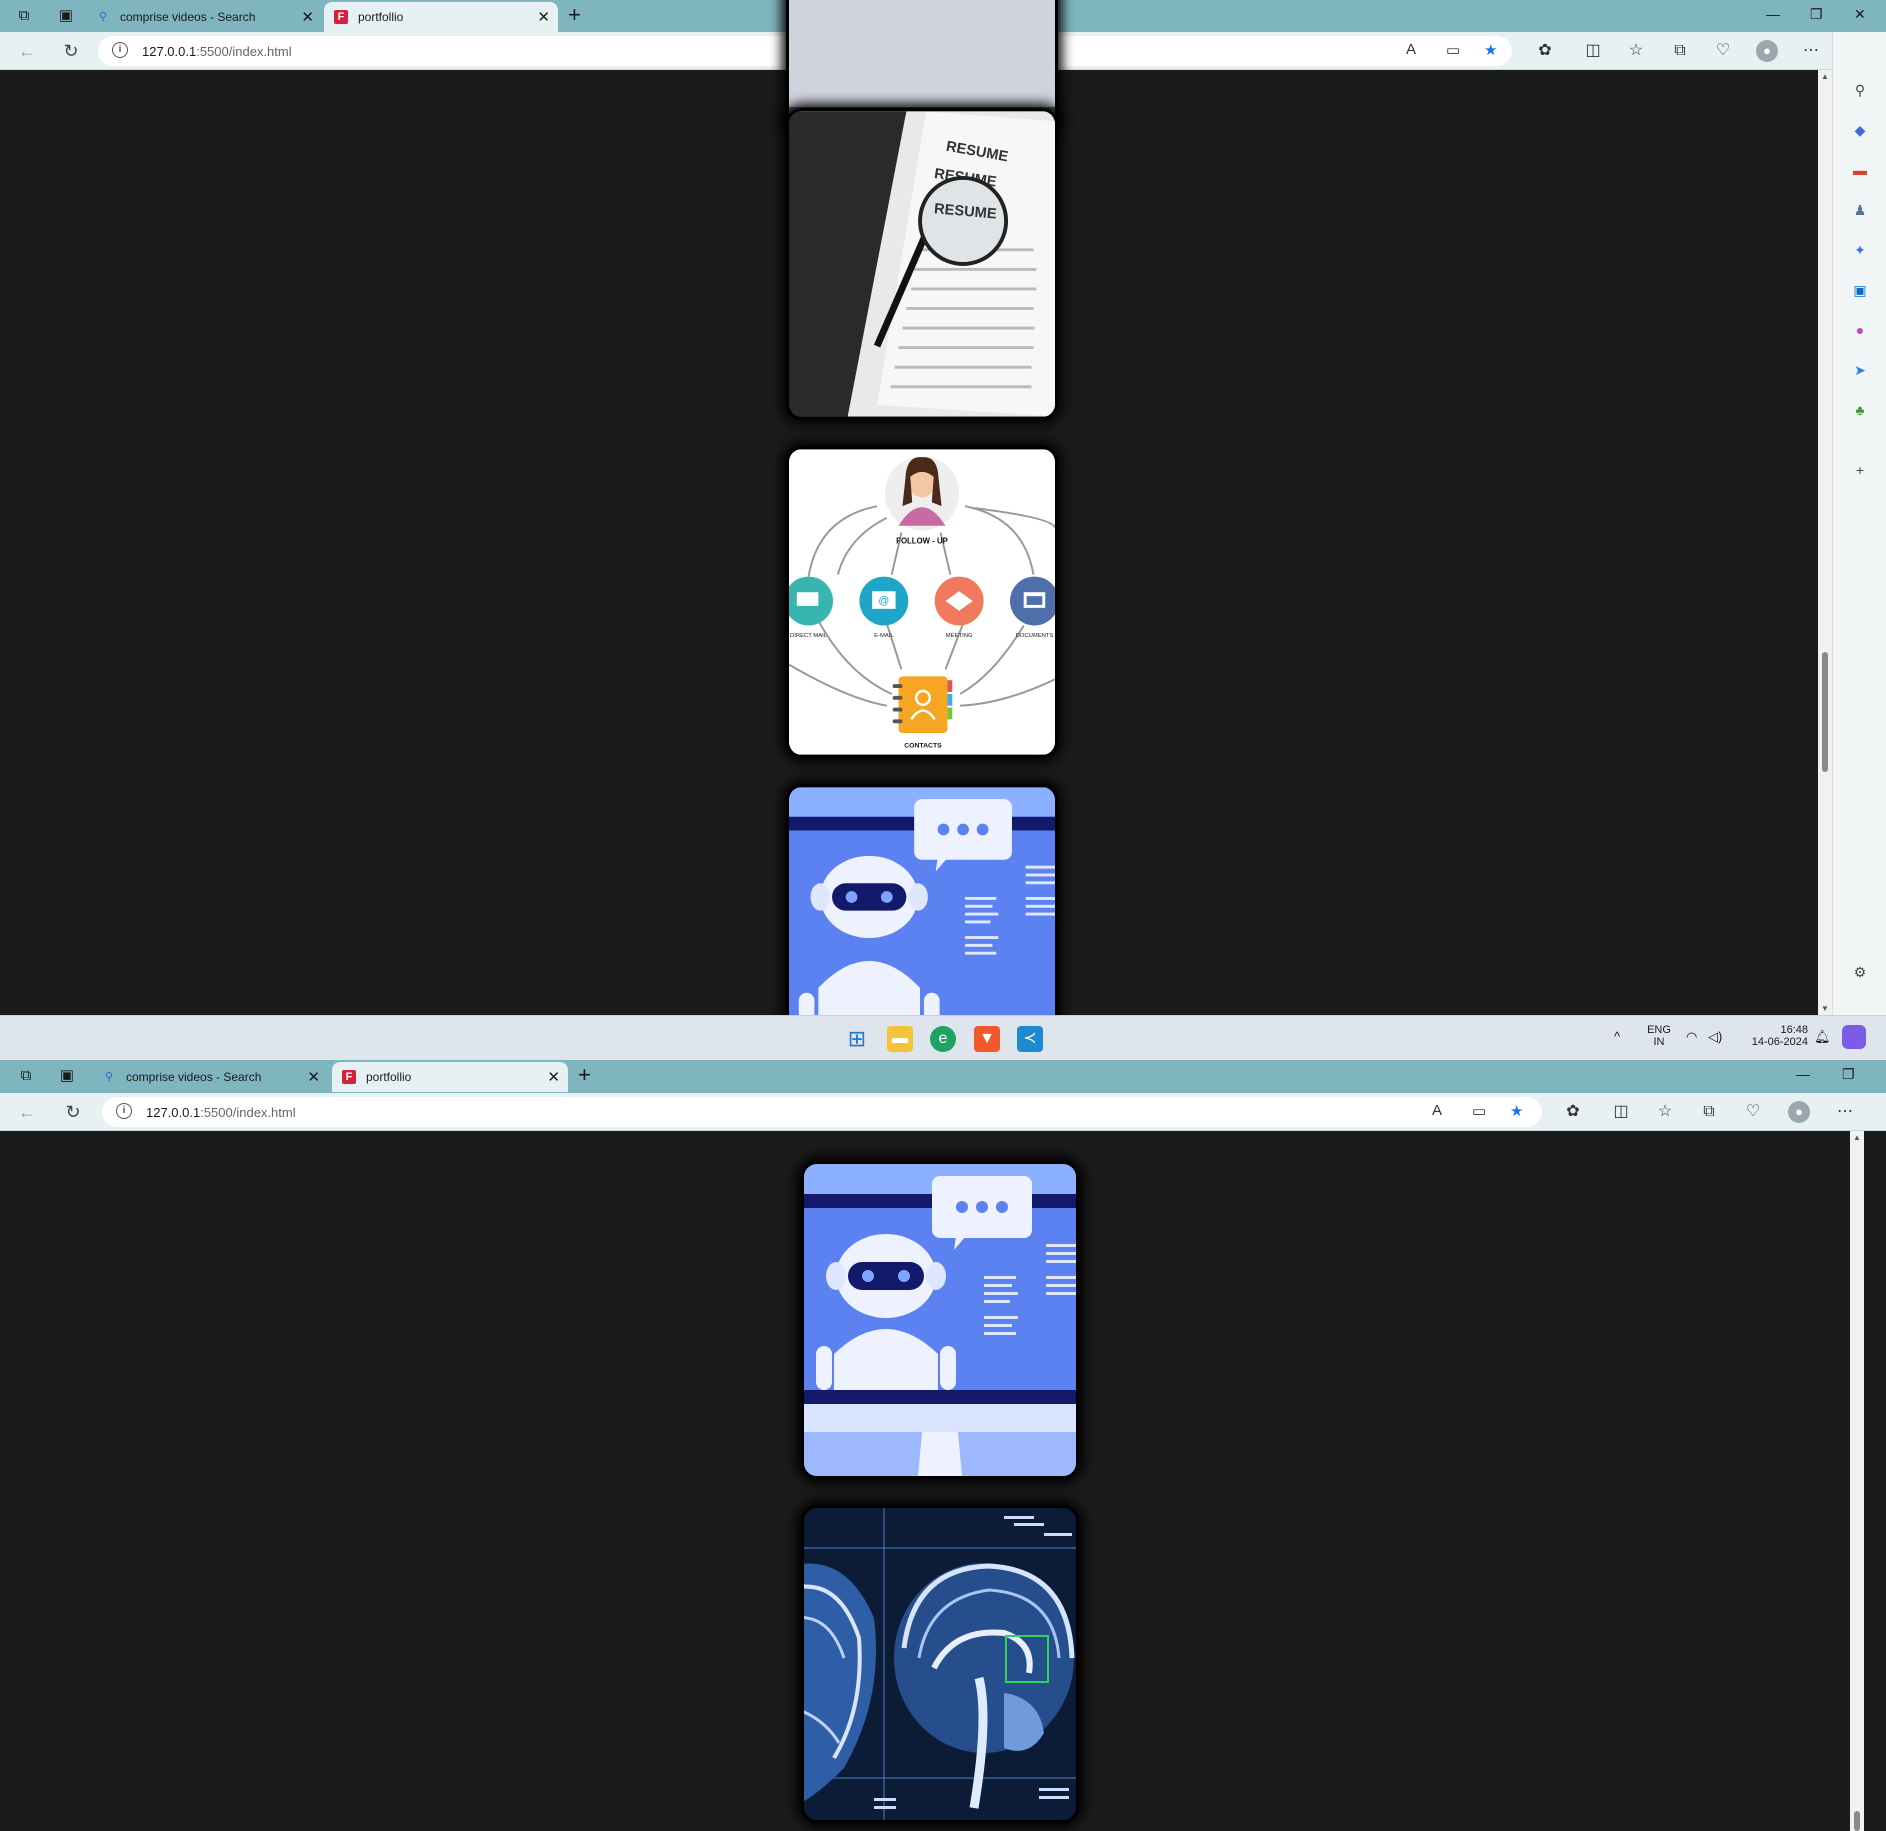 Image resolution: width=1886 pixels, height=1831 pixels. Describe the element at coordinates (1691, 1037) in the screenshot. I see `wifi-icon: ◠` at that location.